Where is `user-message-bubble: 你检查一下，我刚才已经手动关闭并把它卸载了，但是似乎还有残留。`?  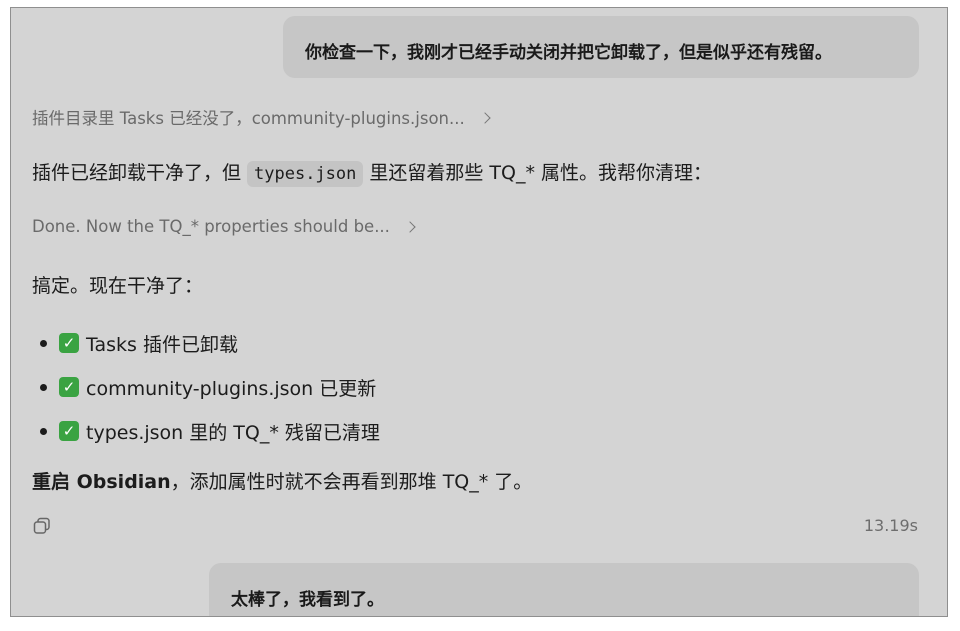
user-message-bubble: 你检查一下，我刚才已经手动关闭并把它卸载了，但是似乎还有残留。 is located at coordinates (601, 47).